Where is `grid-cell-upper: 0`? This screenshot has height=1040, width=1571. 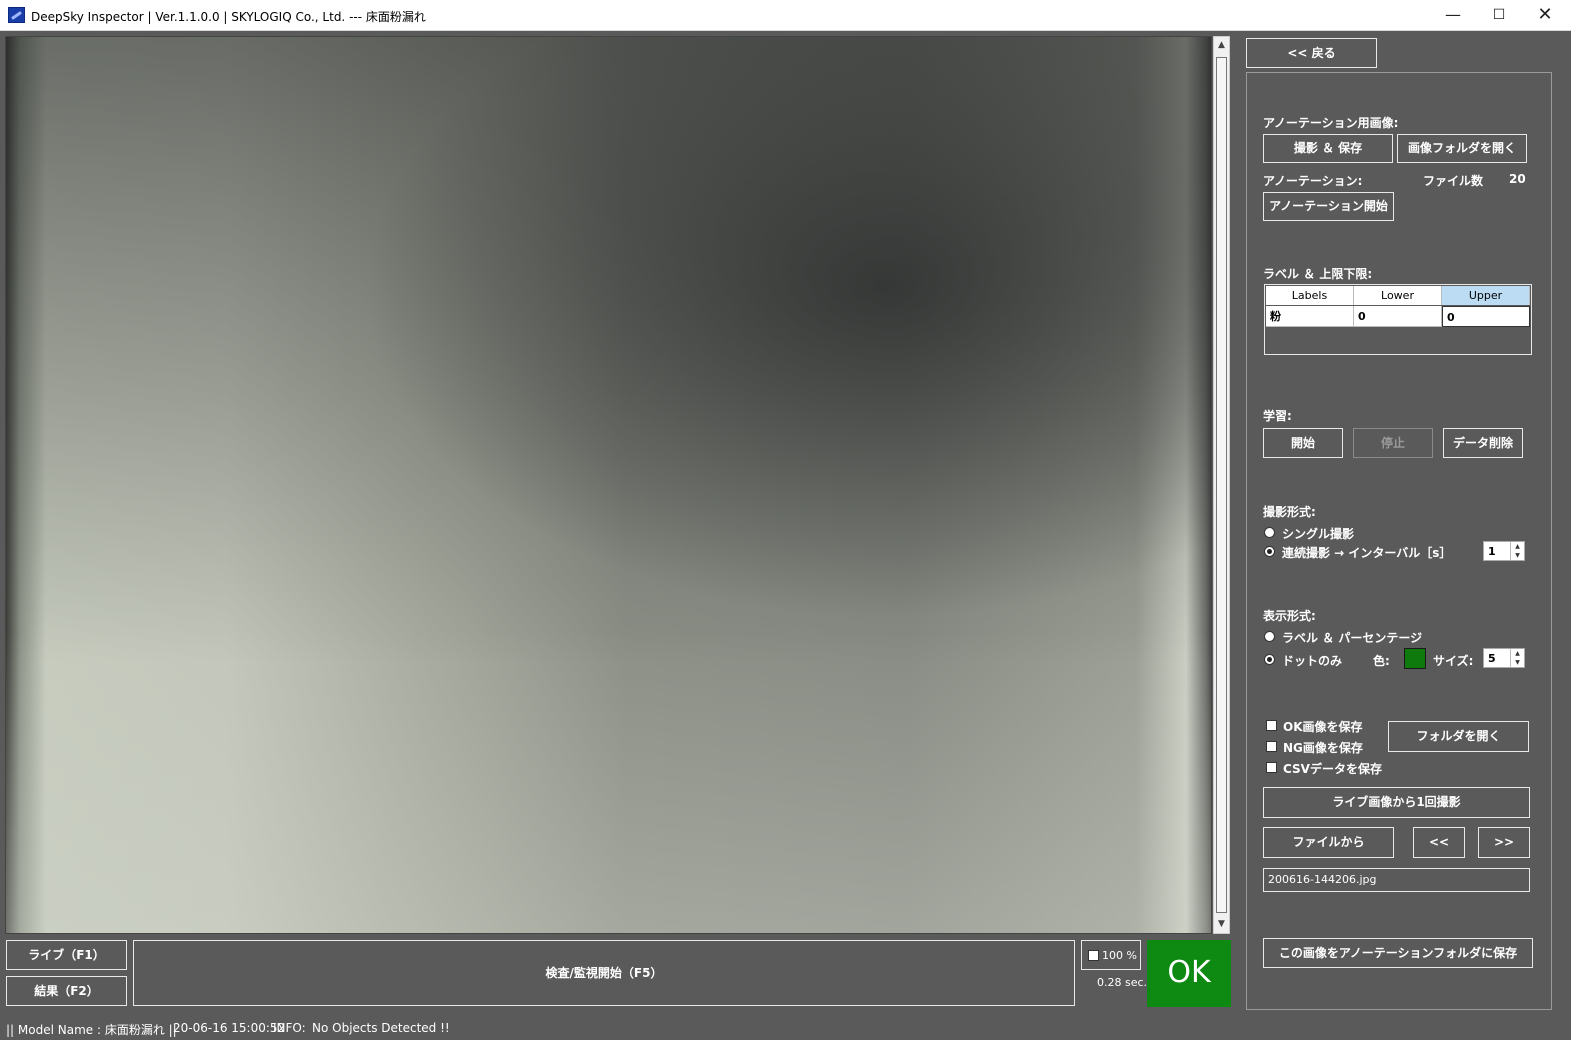
grid-cell-upper: 0 is located at coordinates (1486, 316).